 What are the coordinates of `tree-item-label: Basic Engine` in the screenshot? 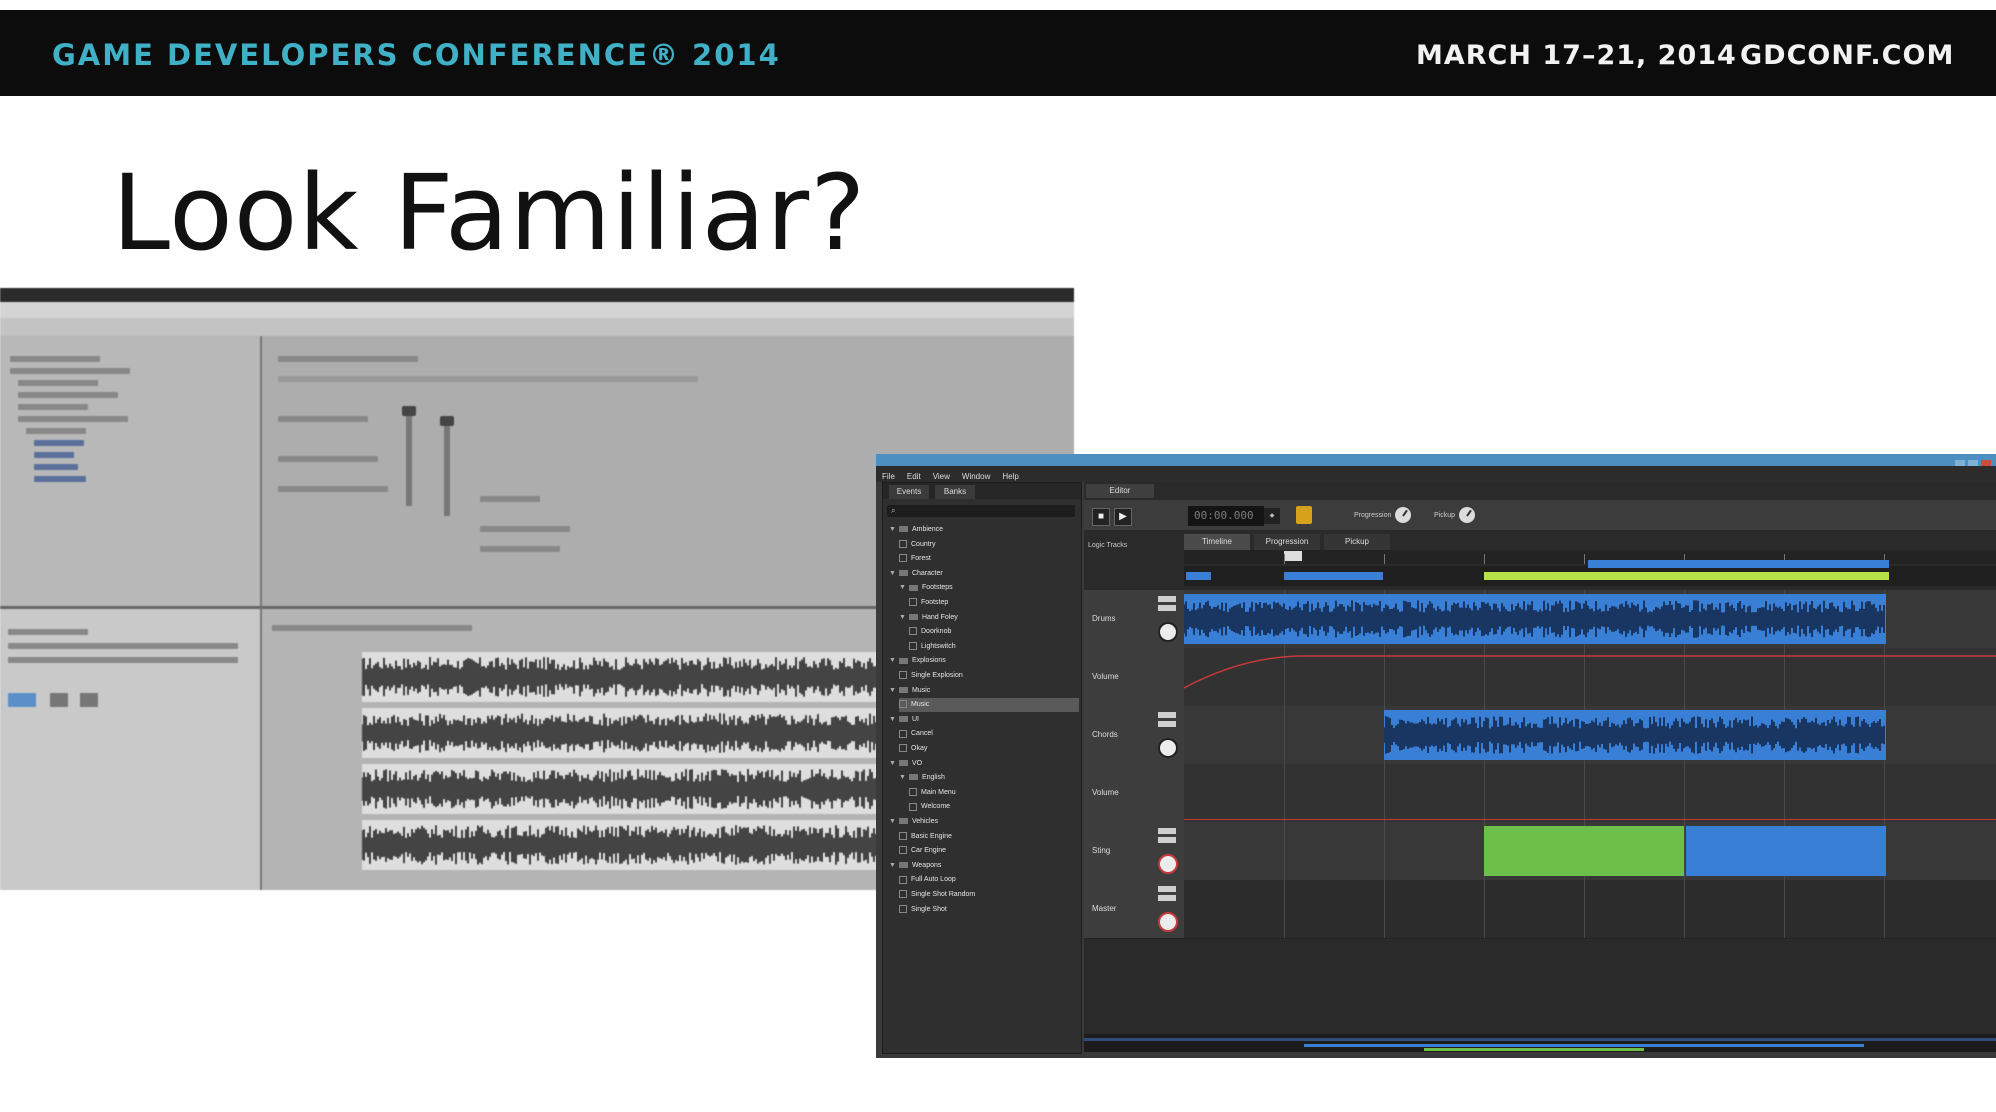 It's located at (931, 836).